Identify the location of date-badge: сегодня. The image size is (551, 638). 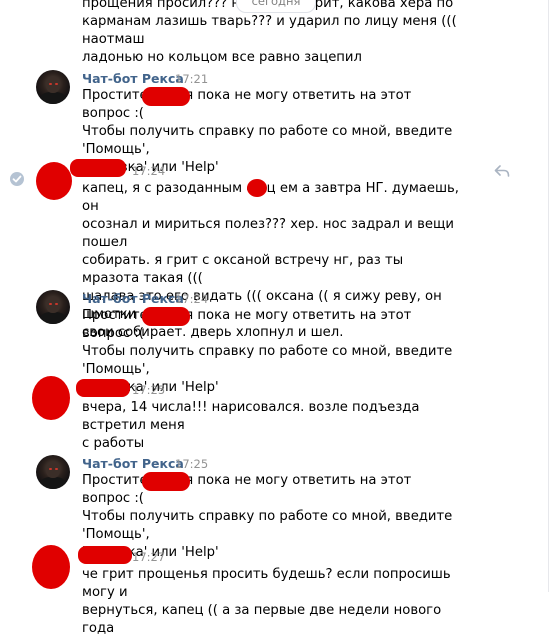
(276, 6).